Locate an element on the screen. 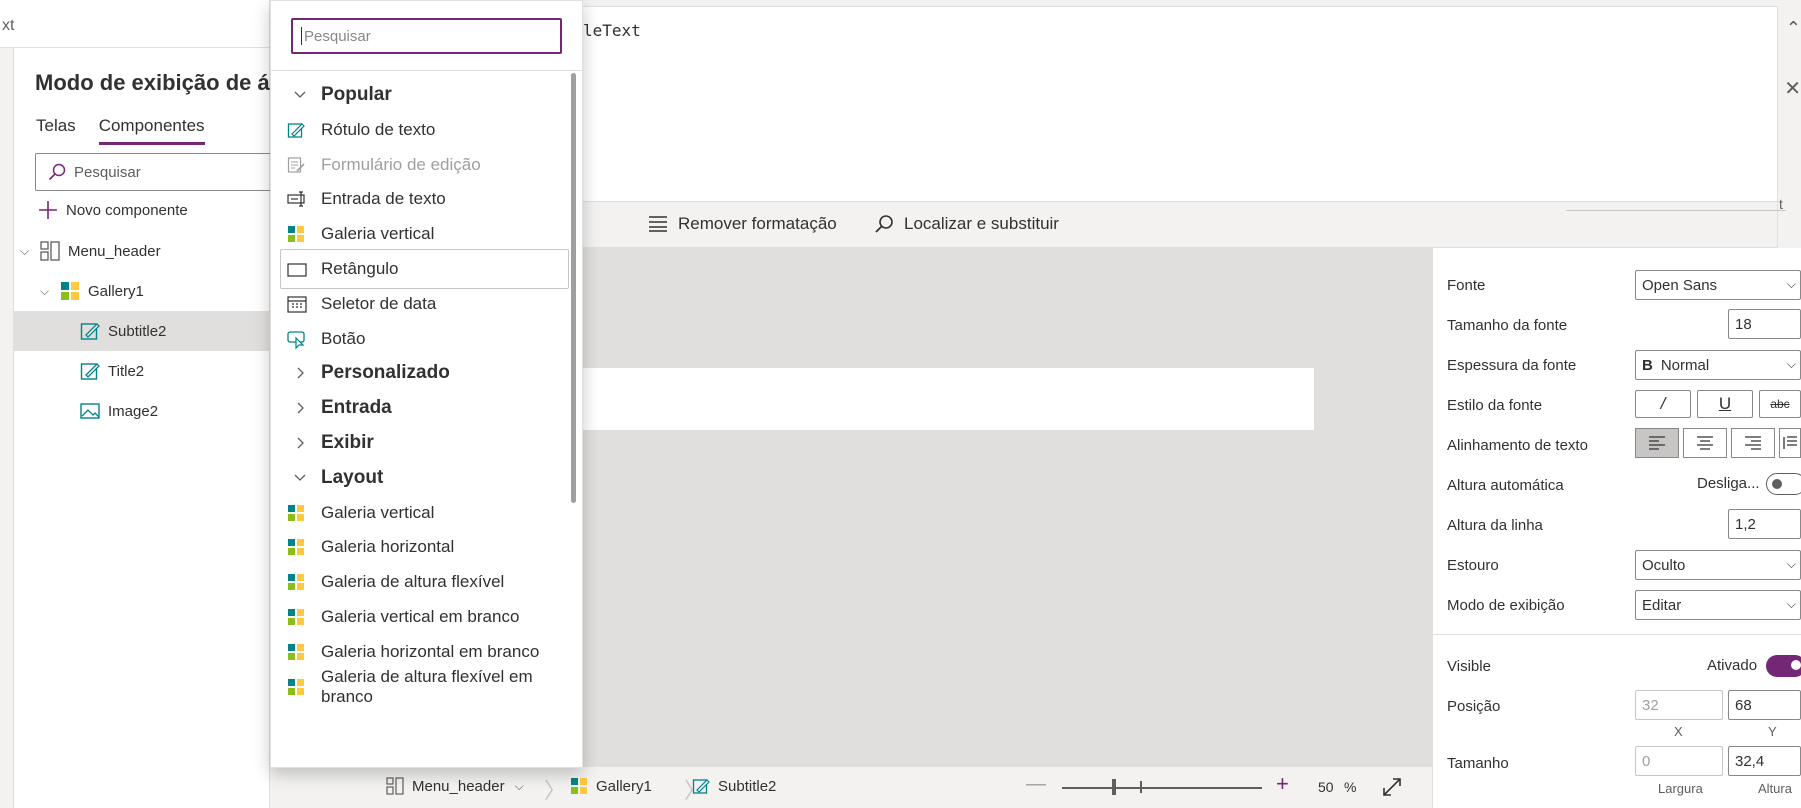 The image size is (1801, 808). tree-item-menu-header: ⌵ Menu_header is located at coordinates (142, 251).